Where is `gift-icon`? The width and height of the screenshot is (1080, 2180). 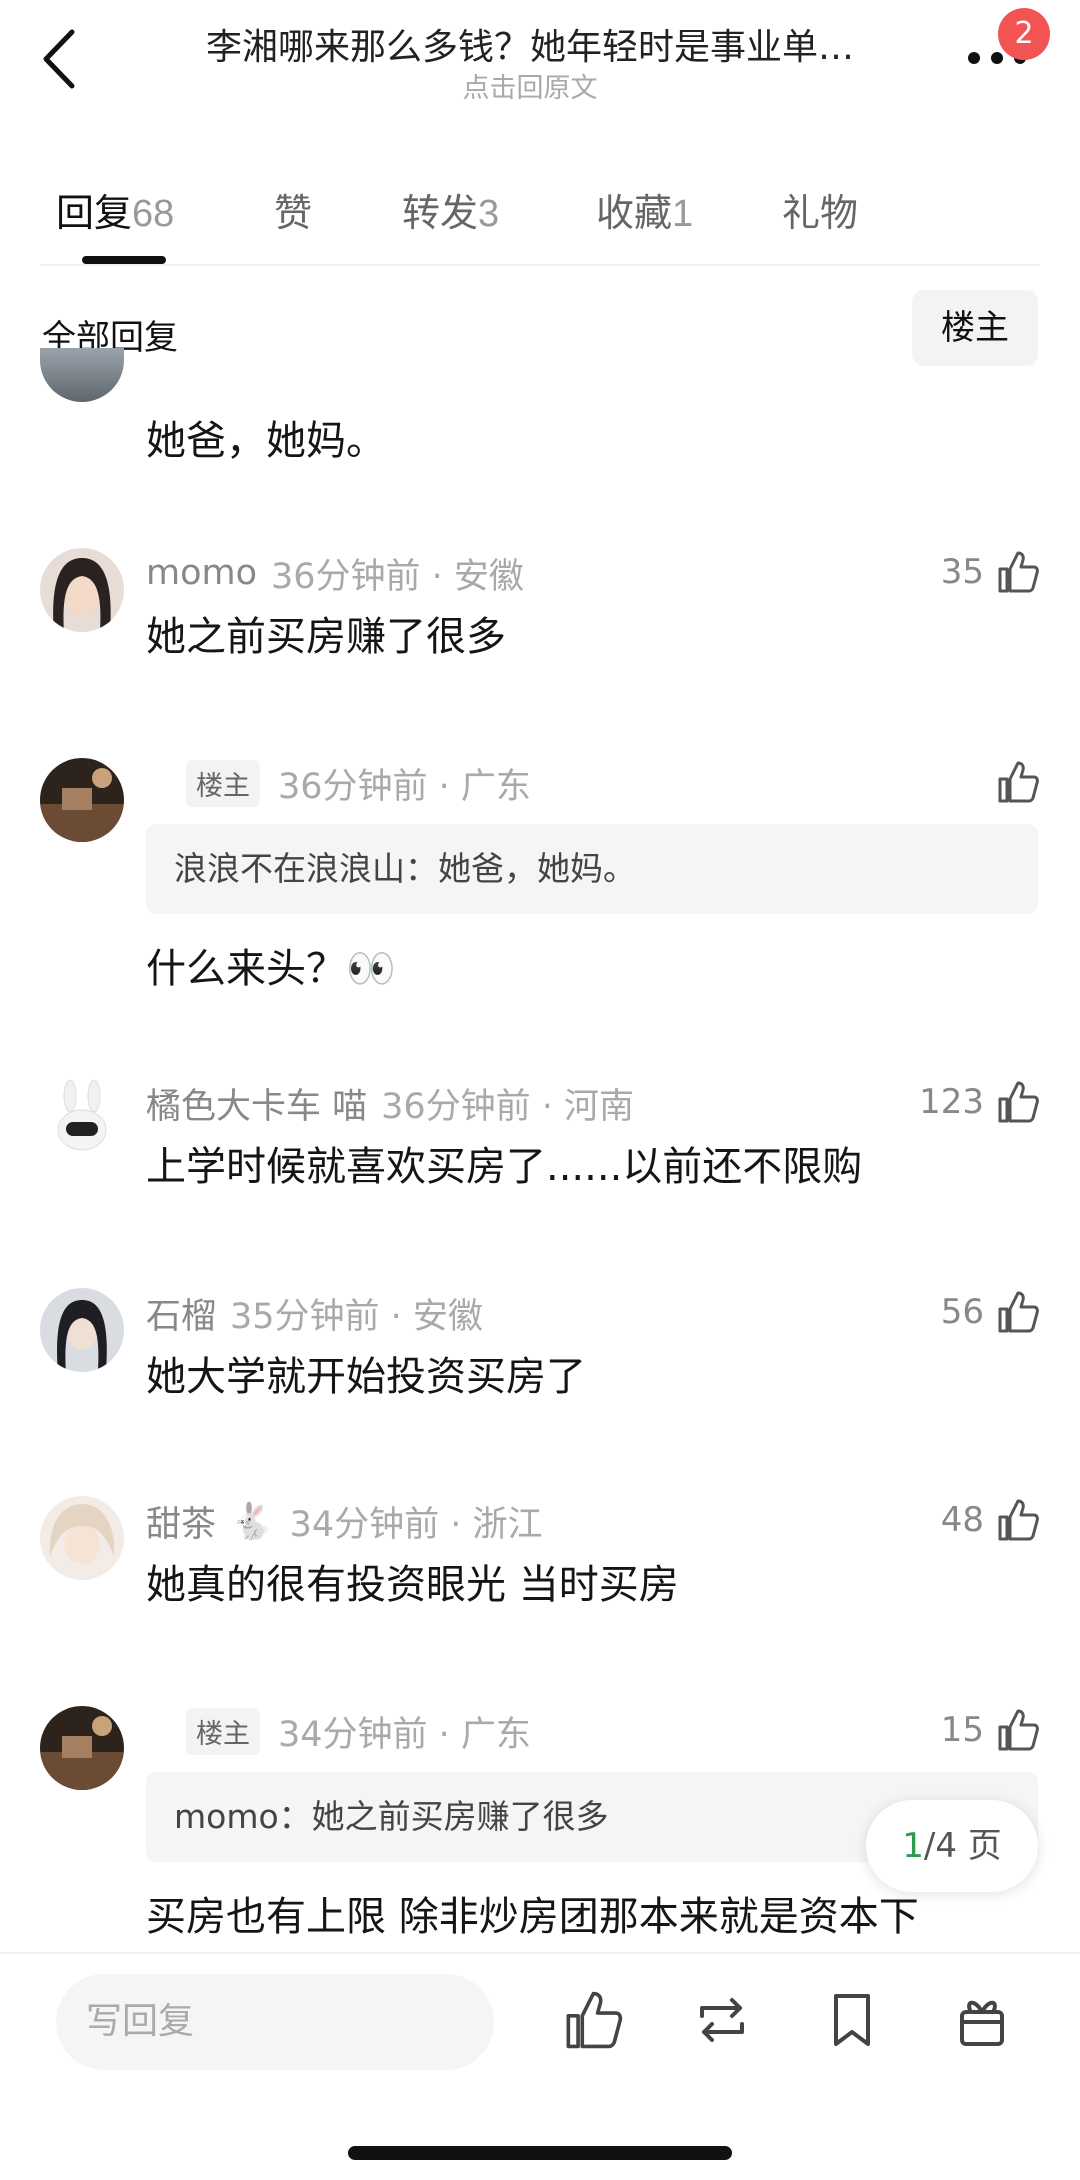 gift-icon is located at coordinates (982, 2020).